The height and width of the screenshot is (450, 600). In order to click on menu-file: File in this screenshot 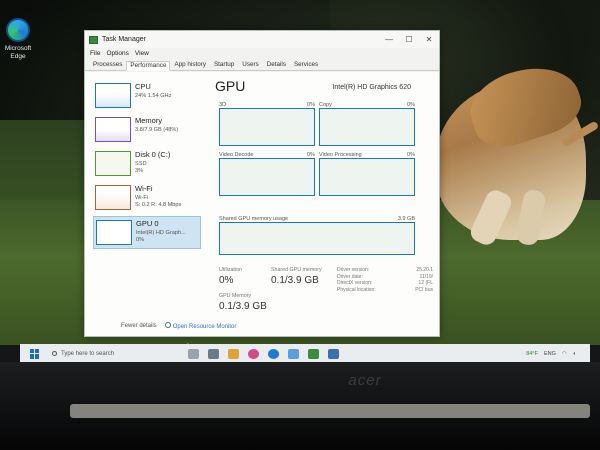, I will do `click(95, 53)`.